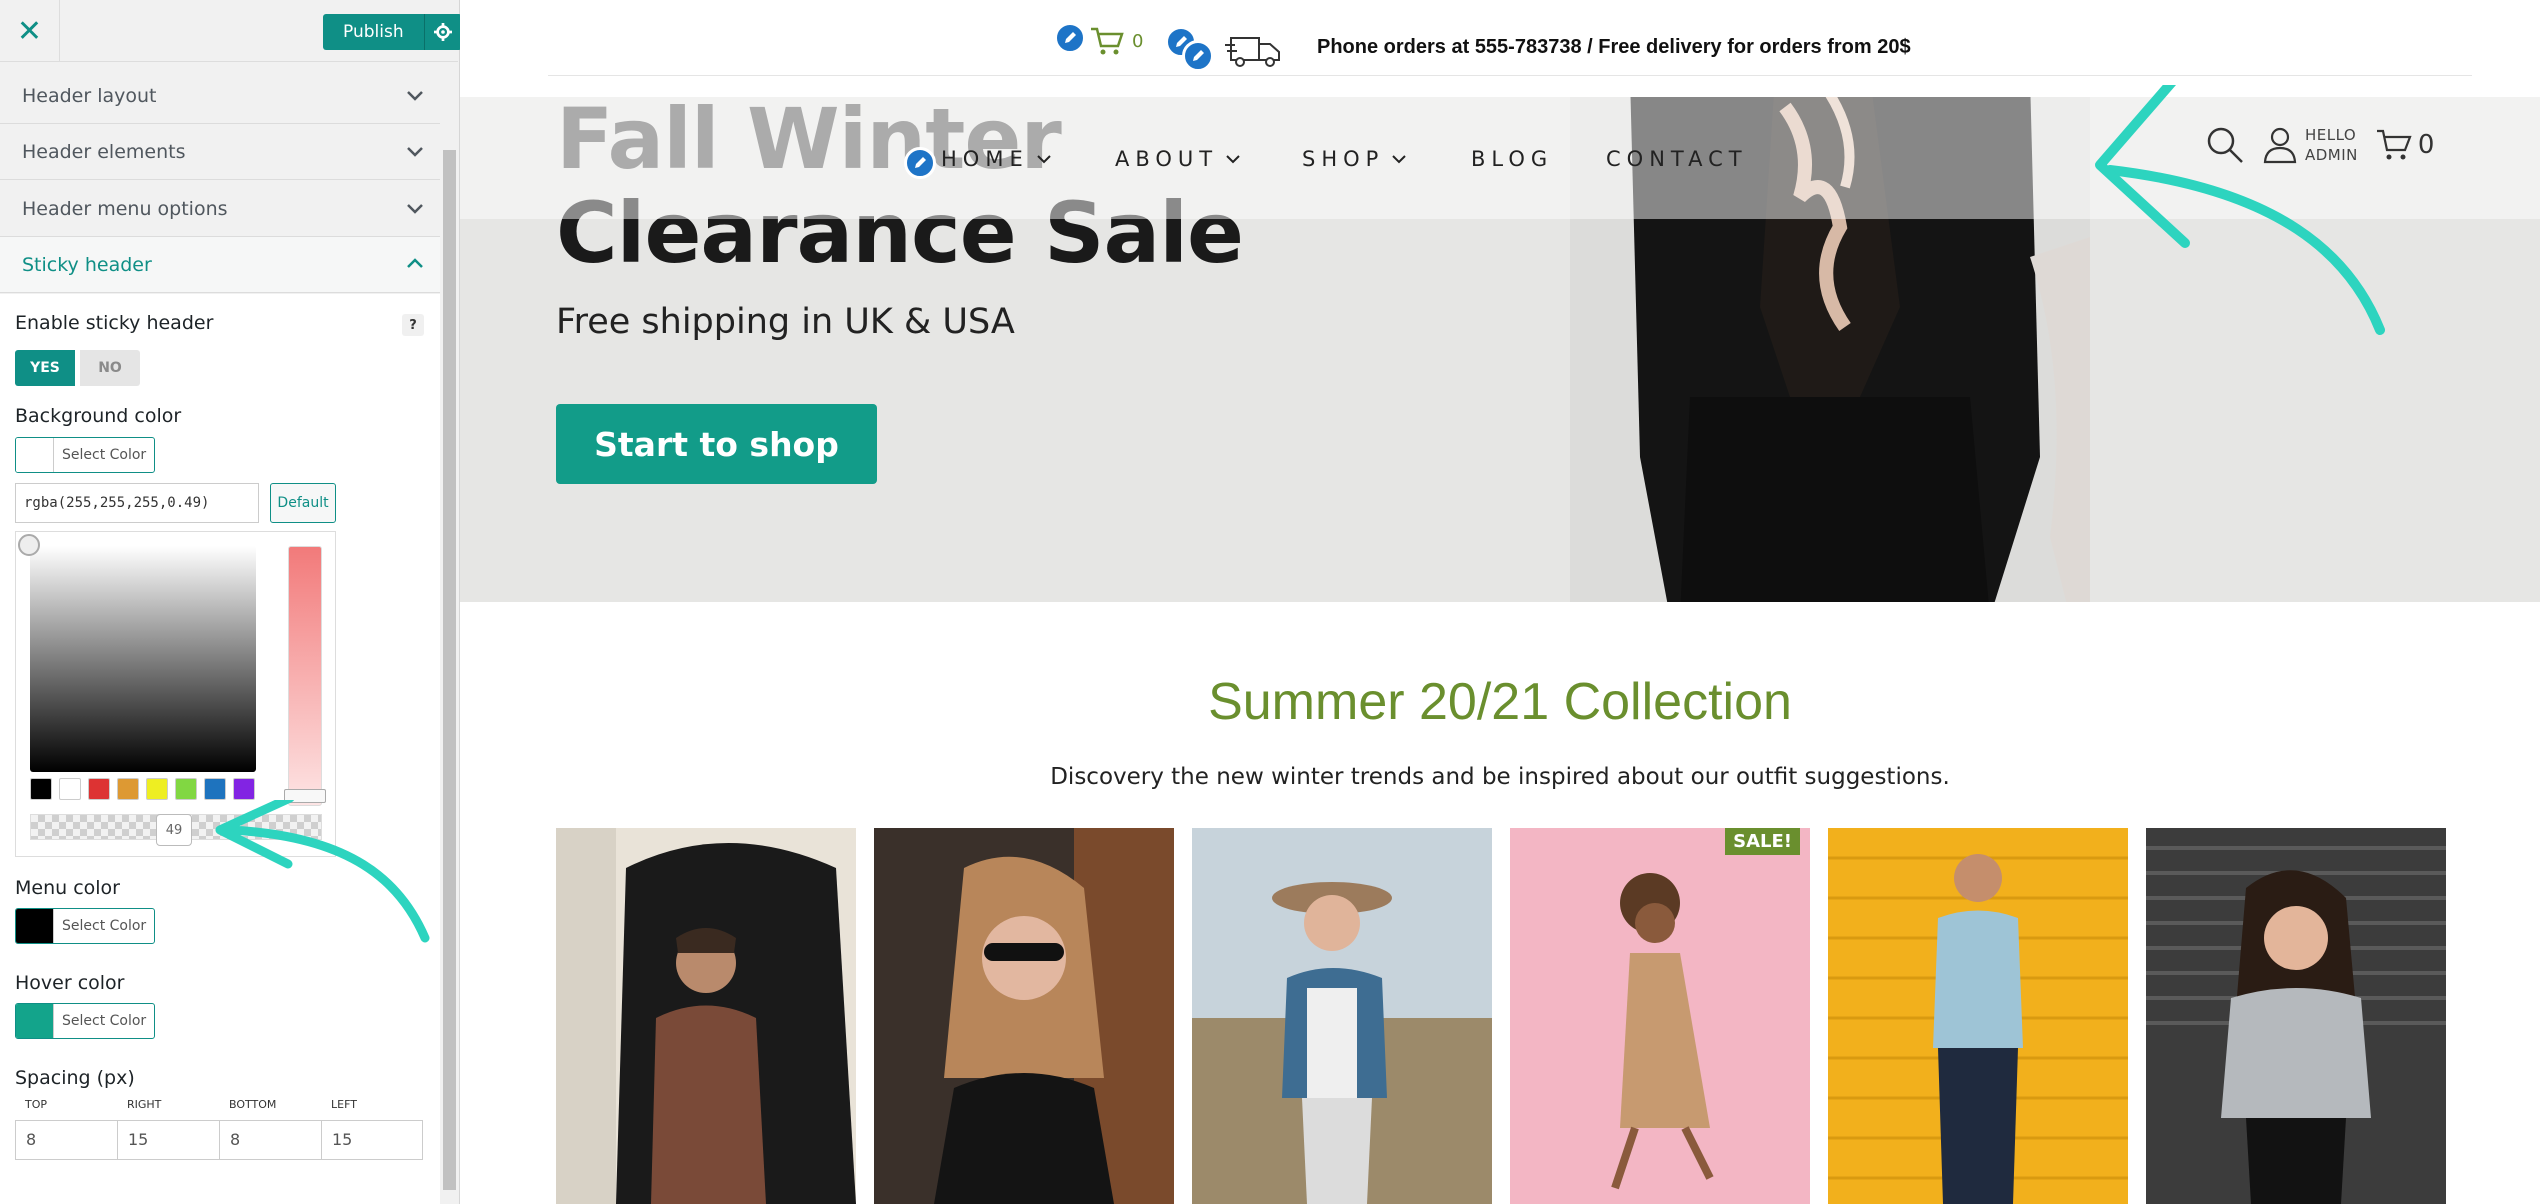 The height and width of the screenshot is (1204, 2540). I want to click on publish-group: Publish, so click(392, 32).